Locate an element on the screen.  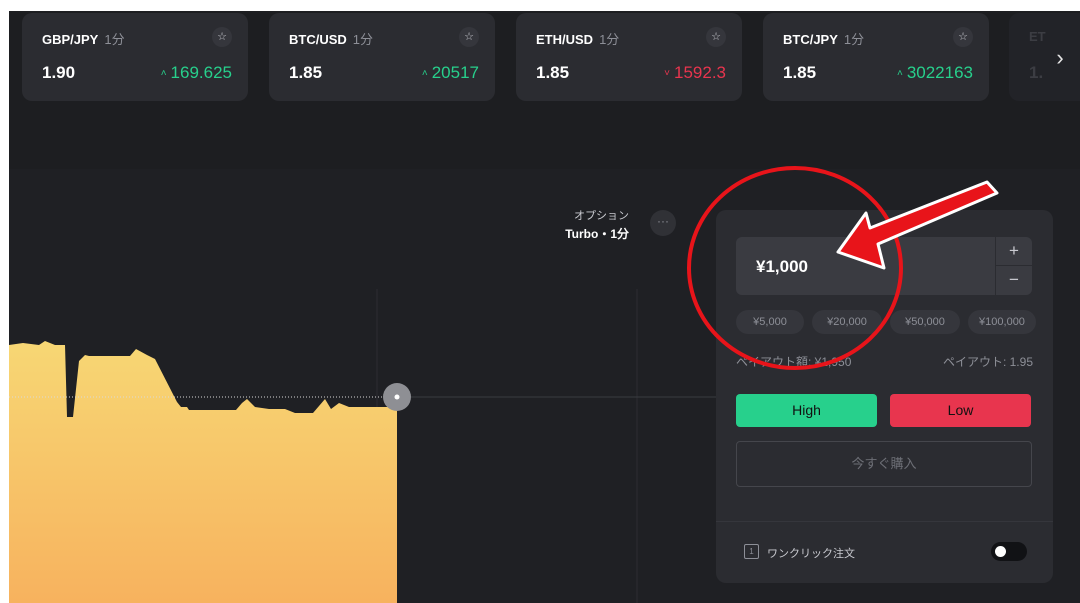
ticker-pair: BTC/JPY is located at coordinates (810, 39).